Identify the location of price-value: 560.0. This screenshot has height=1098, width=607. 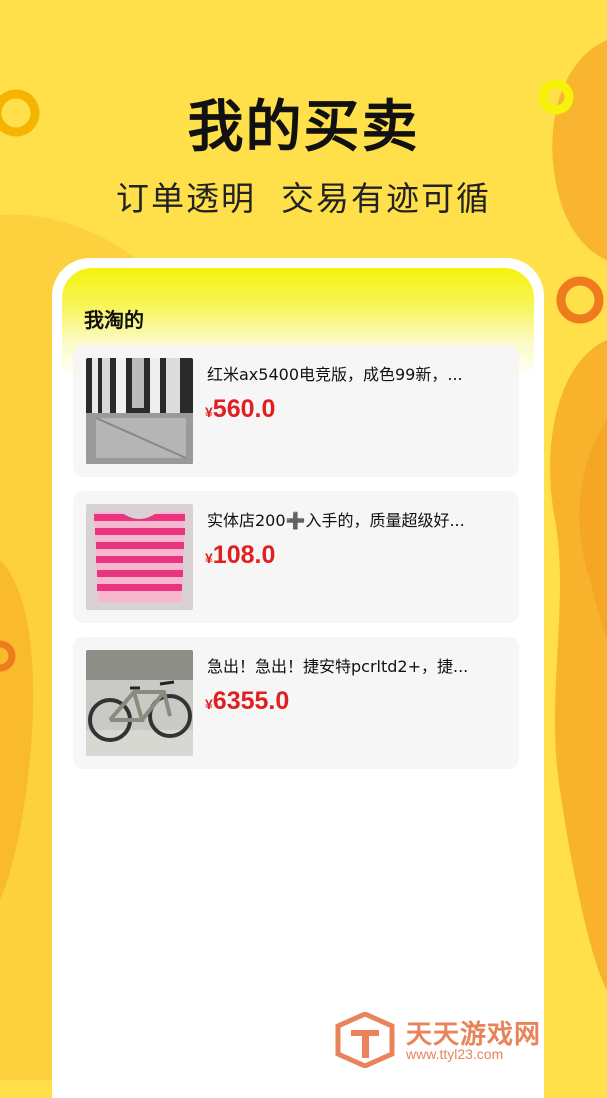
(244, 409).